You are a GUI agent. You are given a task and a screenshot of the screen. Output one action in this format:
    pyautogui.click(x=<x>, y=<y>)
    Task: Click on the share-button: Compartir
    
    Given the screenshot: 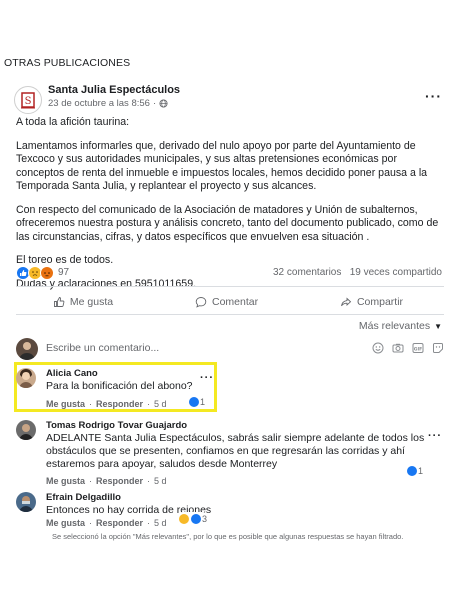 What is the action you would take?
    pyautogui.click(x=371, y=302)
    